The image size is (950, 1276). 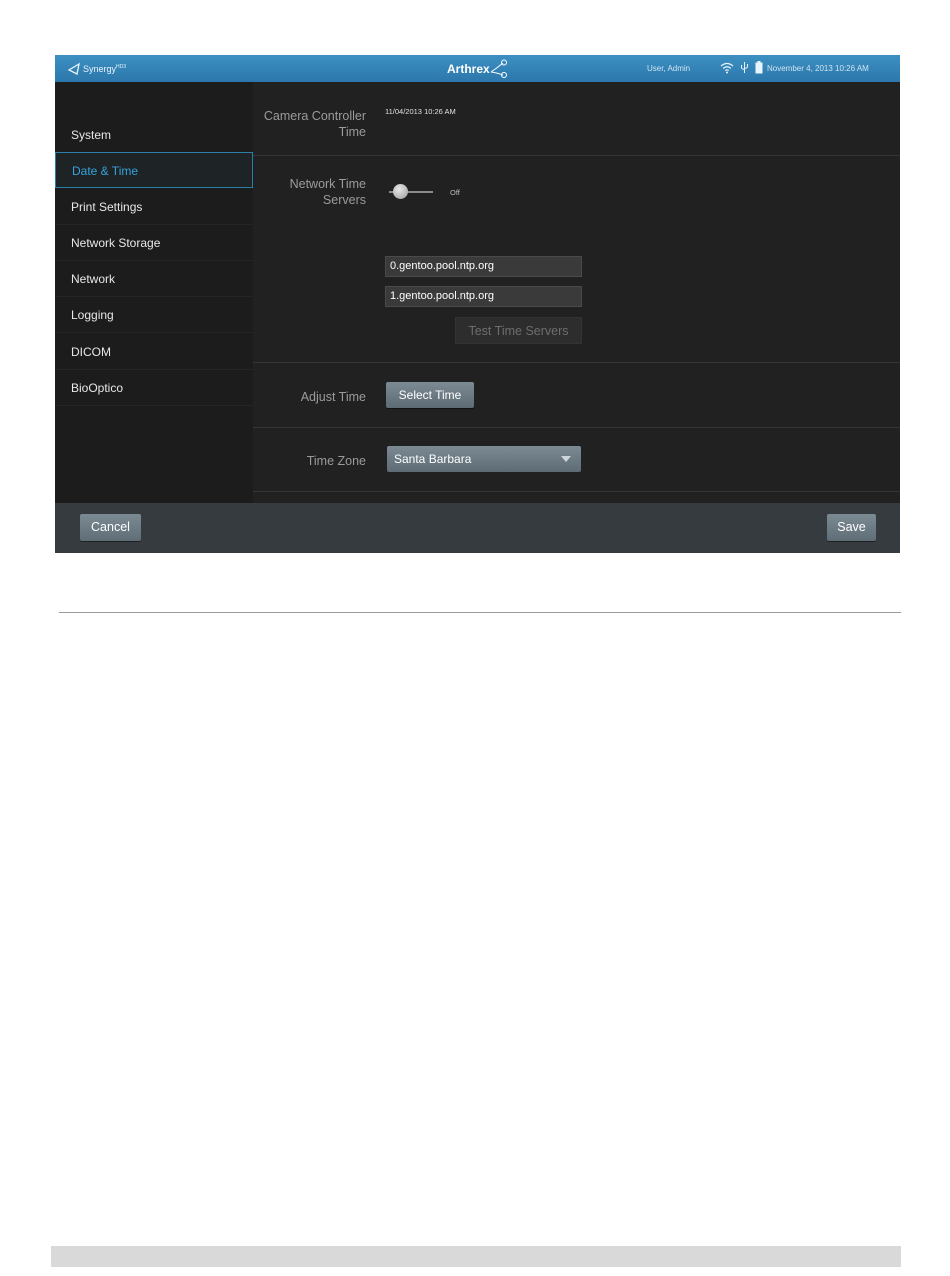 What do you see at coordinates (468, 68) in the screenshot?
I see `brand-text: Arthrex` at bounding box center [468, 68].